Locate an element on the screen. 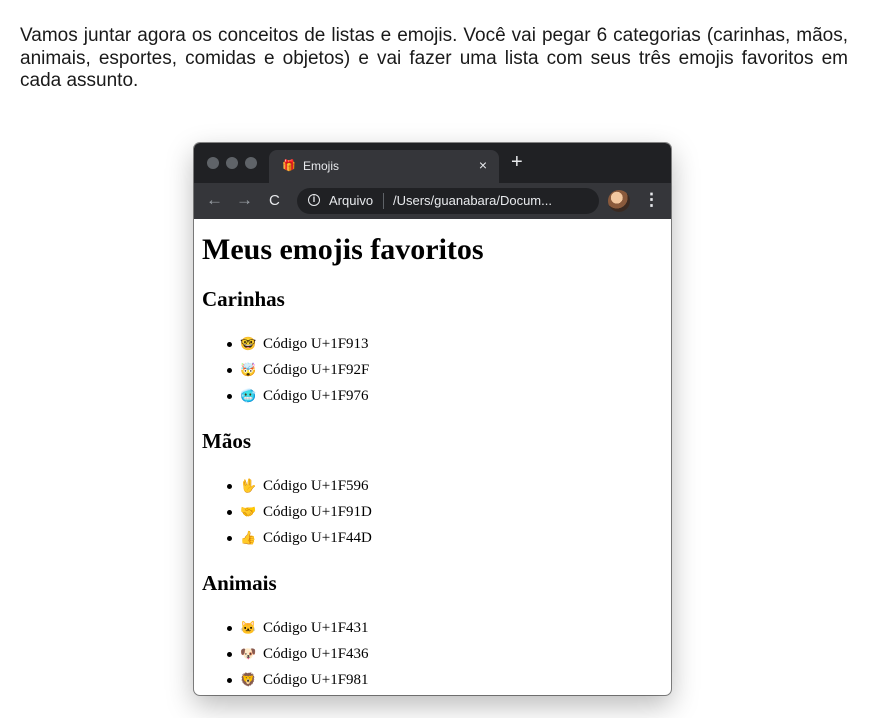 Image resolution: width=883 pixels, height=718 pixels. list-item: 🖖 Código U+1F596 is located at coordinates (445, 486).